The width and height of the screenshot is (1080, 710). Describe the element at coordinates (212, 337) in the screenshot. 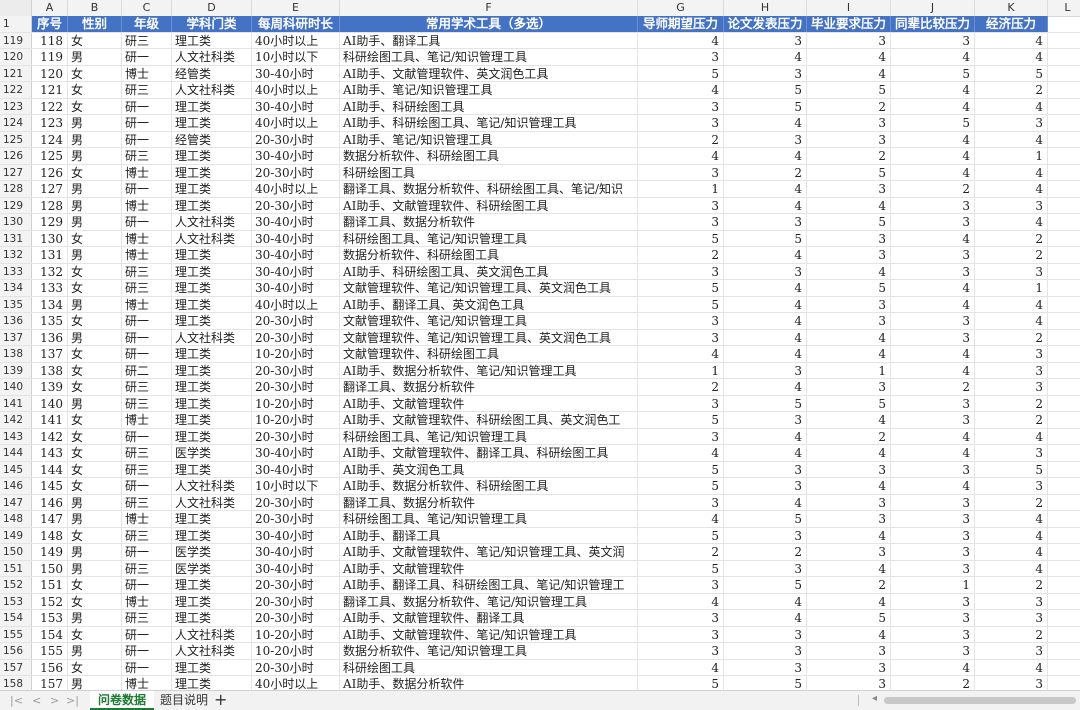

I see `table-cell: 人文社科类` at that location.